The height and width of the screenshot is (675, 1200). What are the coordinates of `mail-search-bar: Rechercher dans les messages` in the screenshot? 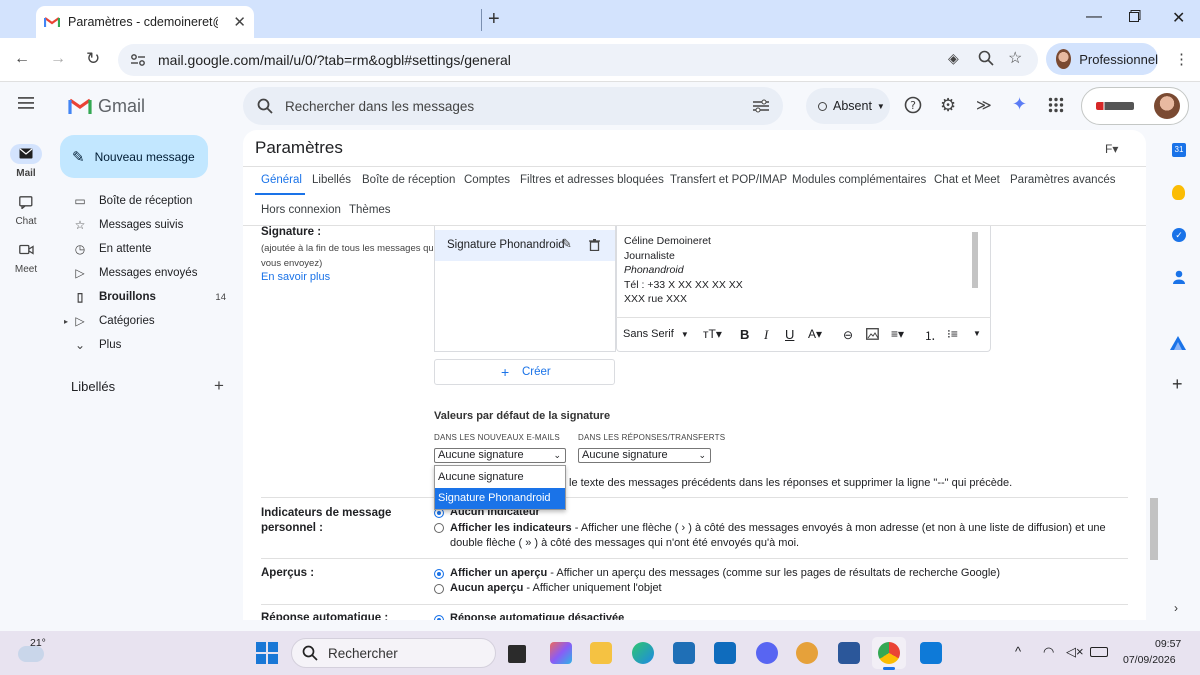 It's located at (513, 106).